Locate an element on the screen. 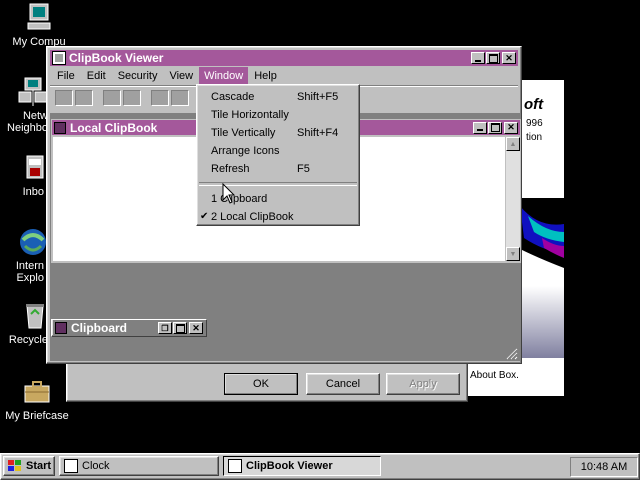 This screenshot has height=480, width=640. desktop-icon-my-briefcase: My Briefcase is located at coordinates (37, 399).